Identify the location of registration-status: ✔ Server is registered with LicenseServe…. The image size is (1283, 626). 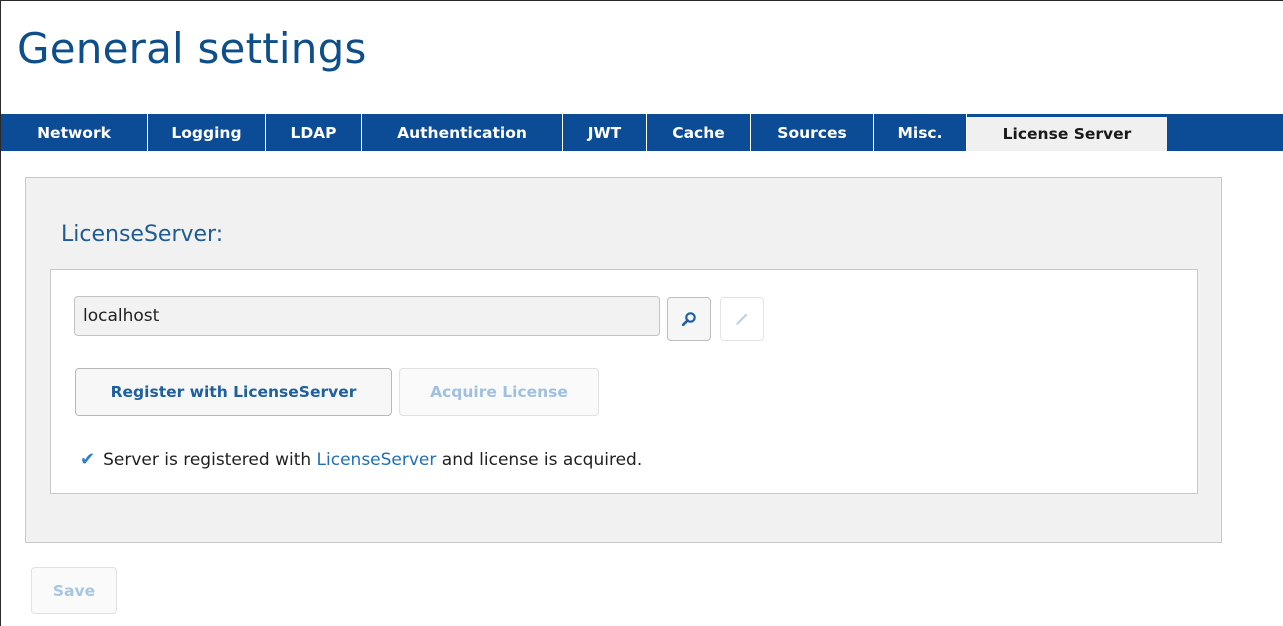
(361, 459).